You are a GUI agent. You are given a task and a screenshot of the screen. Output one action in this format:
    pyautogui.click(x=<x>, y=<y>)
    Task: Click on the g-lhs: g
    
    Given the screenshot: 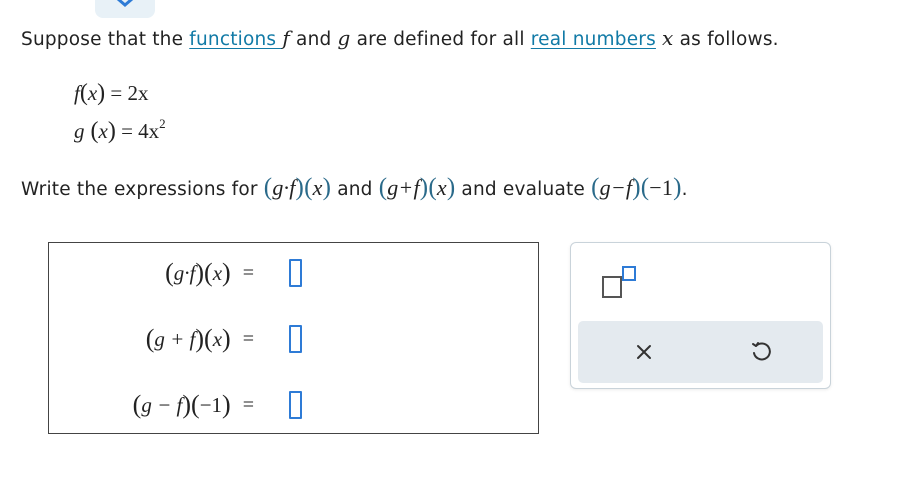 What is the action you would take?
    pyautogui.click(x=79, y=131)
    